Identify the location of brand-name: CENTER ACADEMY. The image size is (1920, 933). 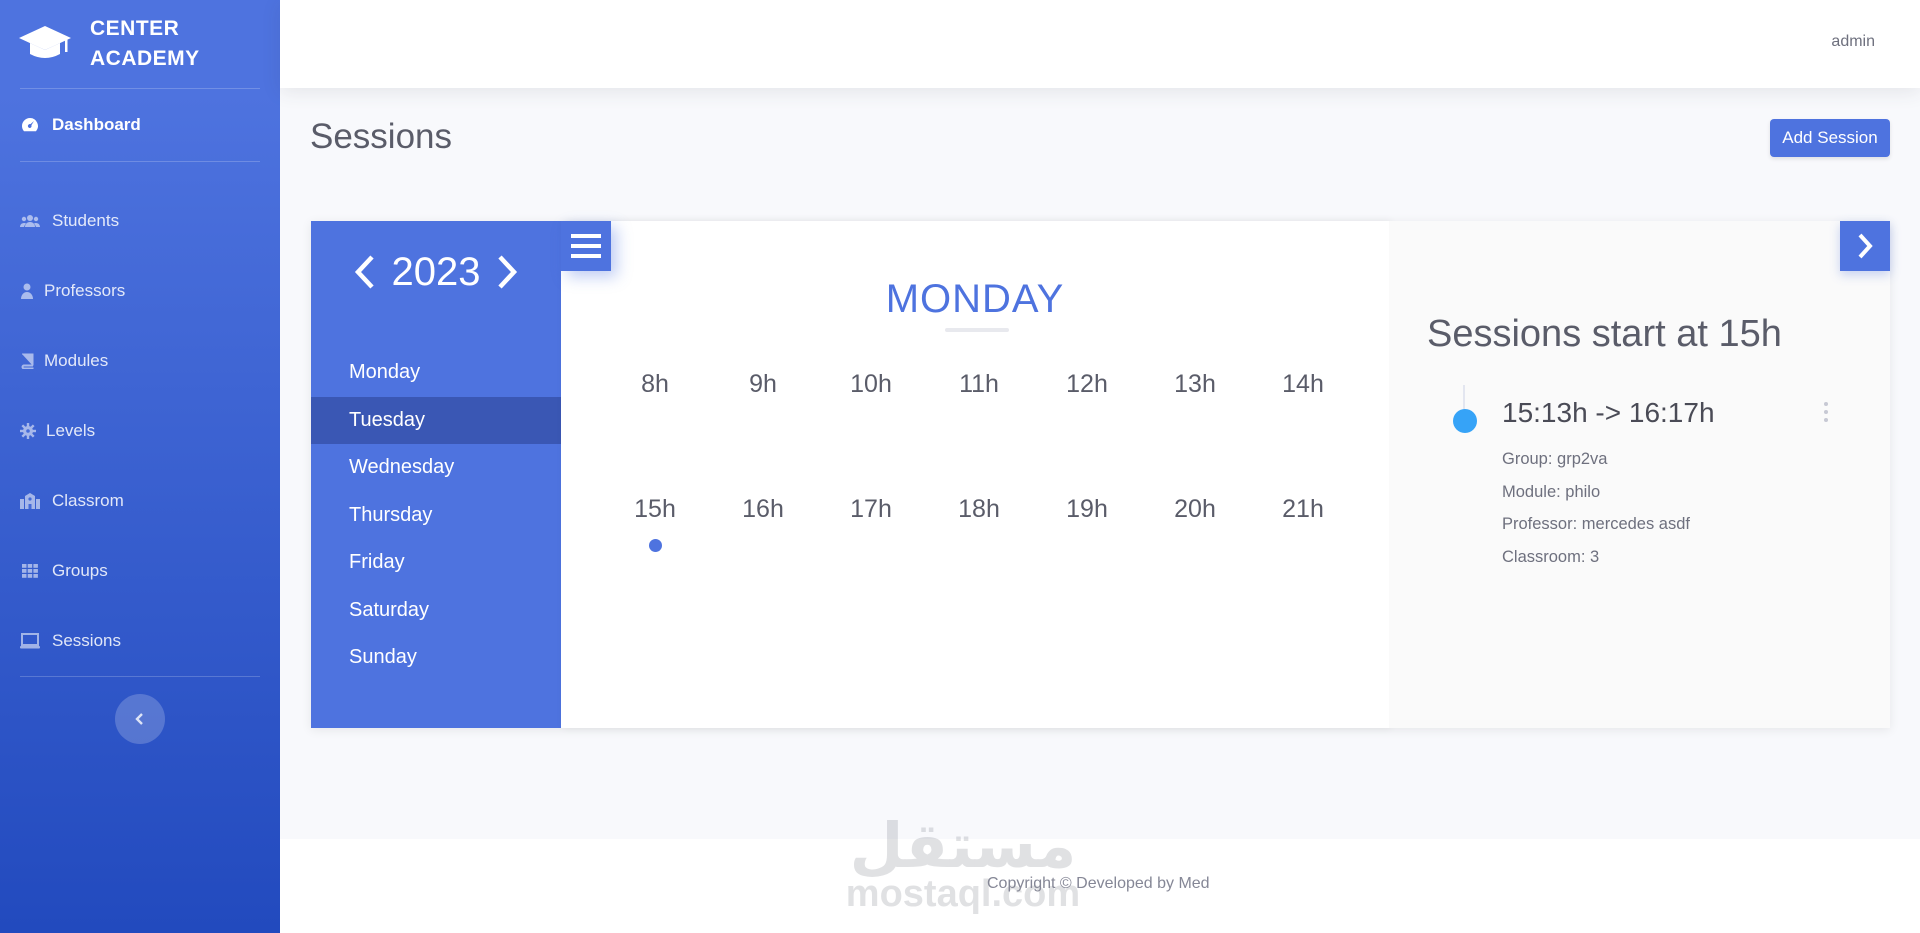
(155, 44).